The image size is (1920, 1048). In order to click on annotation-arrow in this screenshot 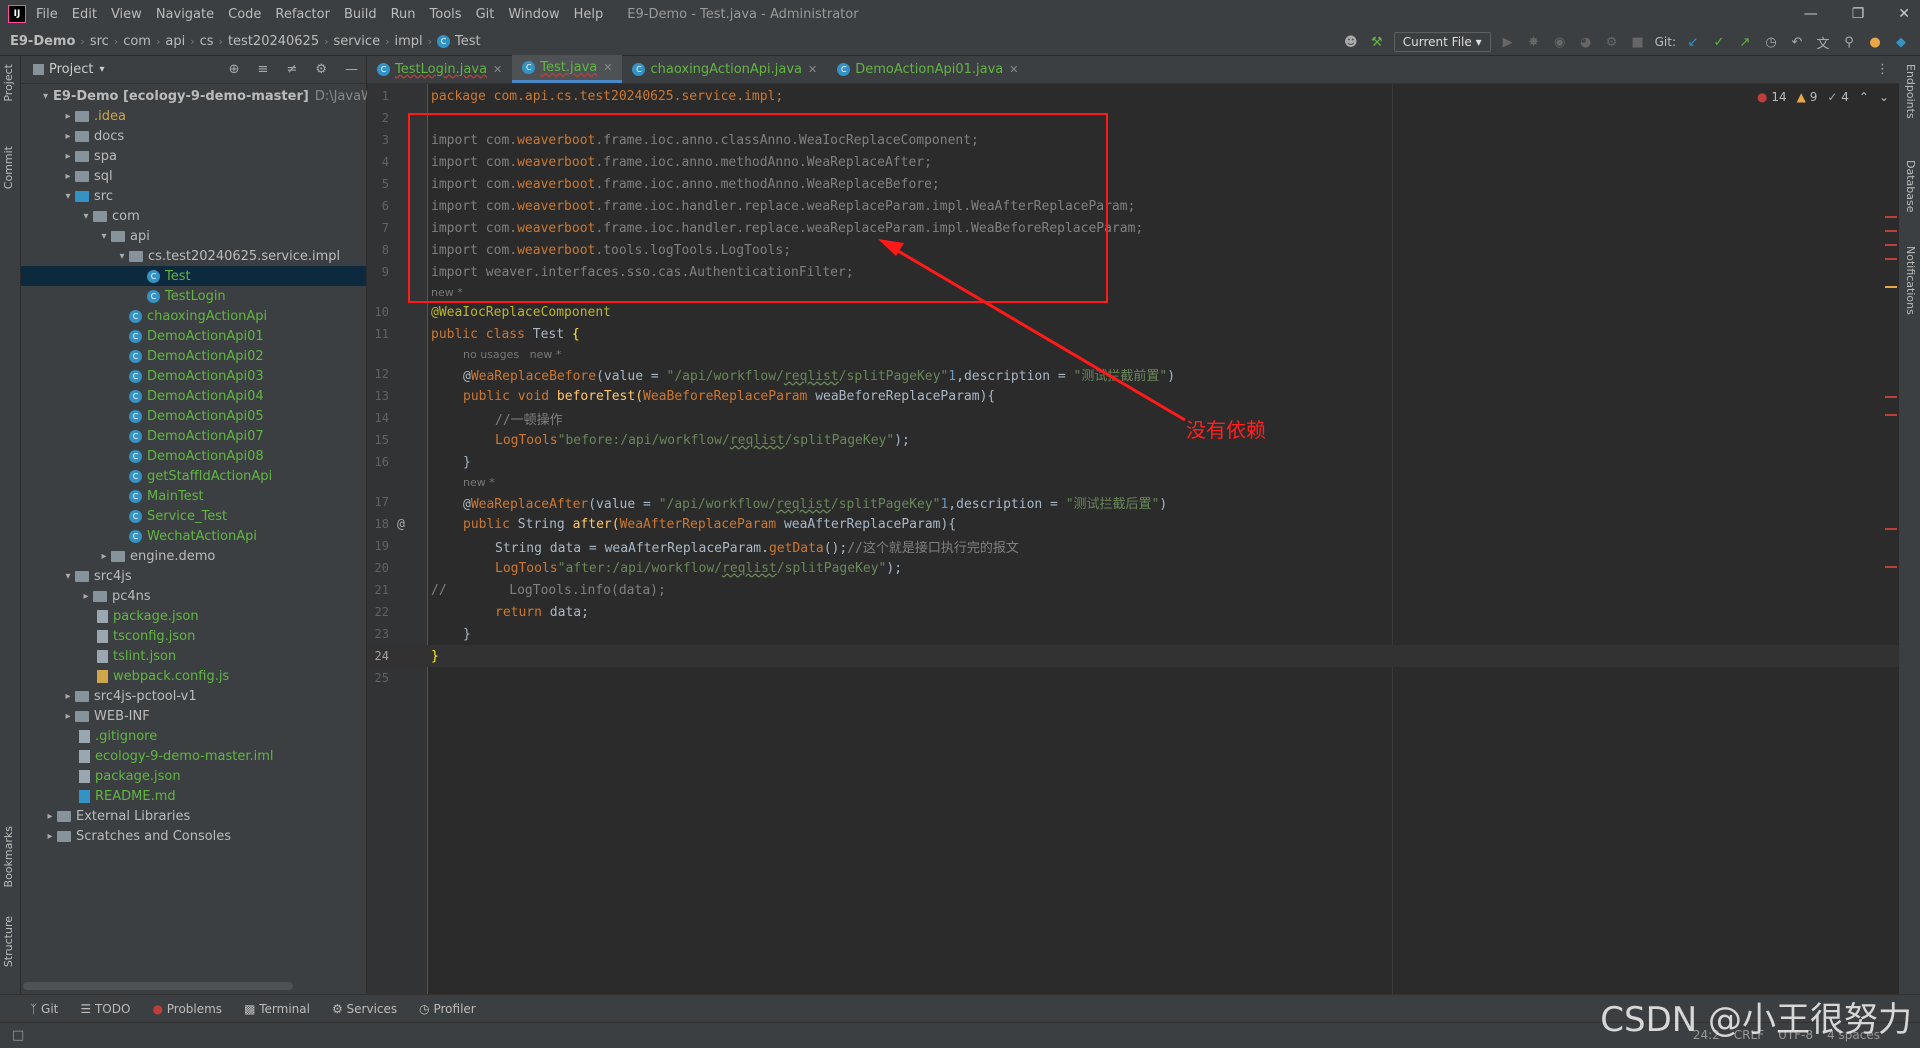, I will do `click(1032, 330)`.